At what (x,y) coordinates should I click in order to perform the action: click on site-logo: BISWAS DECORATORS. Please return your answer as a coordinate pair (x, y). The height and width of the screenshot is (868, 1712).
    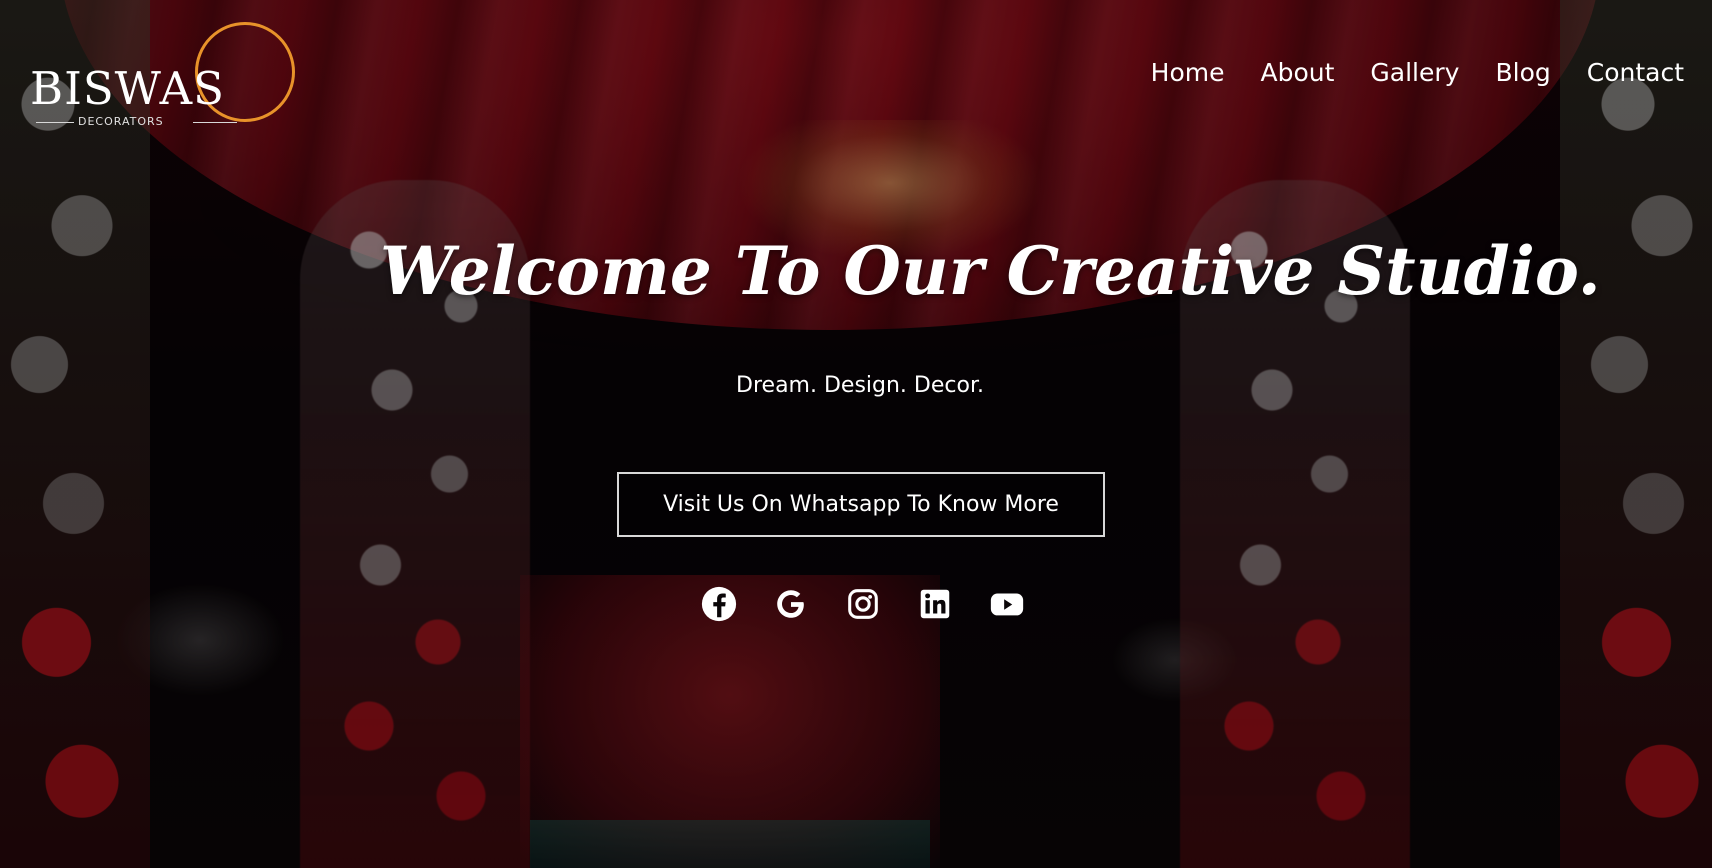
    Looking at the image, I should click on (162, 77).